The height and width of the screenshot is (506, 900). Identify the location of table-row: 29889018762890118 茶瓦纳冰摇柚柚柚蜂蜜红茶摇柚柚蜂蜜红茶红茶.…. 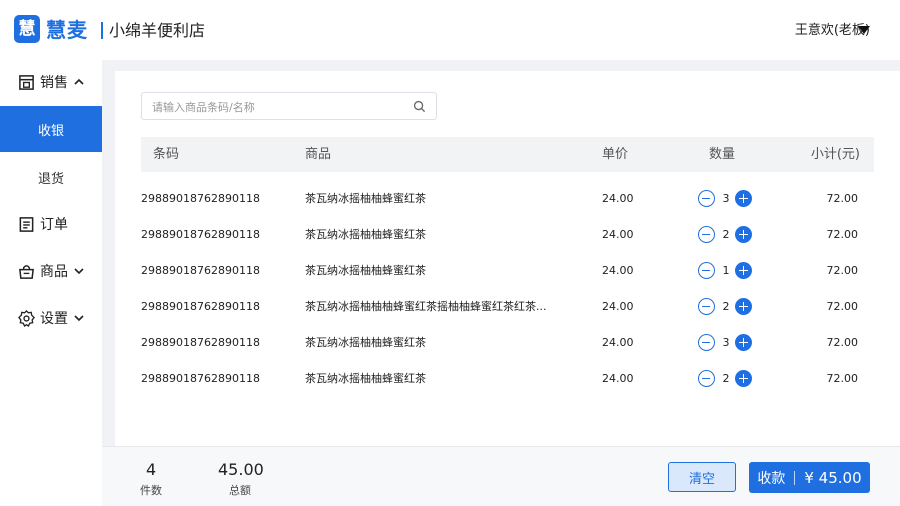
(507, 307).